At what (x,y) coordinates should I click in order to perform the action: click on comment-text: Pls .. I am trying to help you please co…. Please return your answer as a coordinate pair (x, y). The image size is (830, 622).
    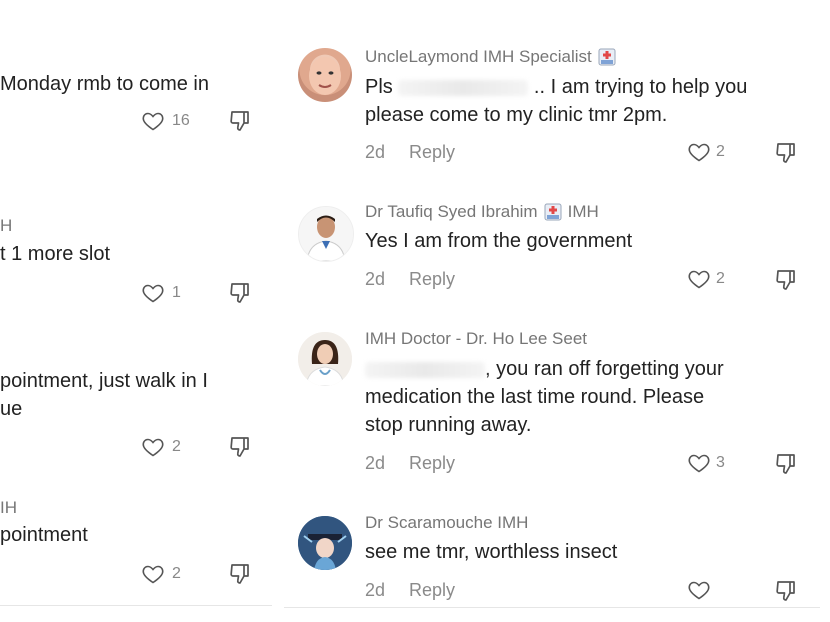
    Looking at the image, I should click on (556, 101).